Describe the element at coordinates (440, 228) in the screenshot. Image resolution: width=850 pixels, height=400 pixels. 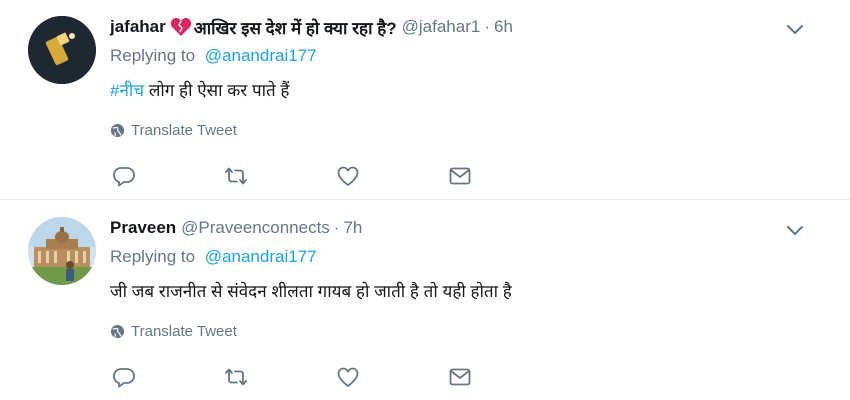
I see `tweet-header: Praveen @Praveenconnects · 7h` at that location.